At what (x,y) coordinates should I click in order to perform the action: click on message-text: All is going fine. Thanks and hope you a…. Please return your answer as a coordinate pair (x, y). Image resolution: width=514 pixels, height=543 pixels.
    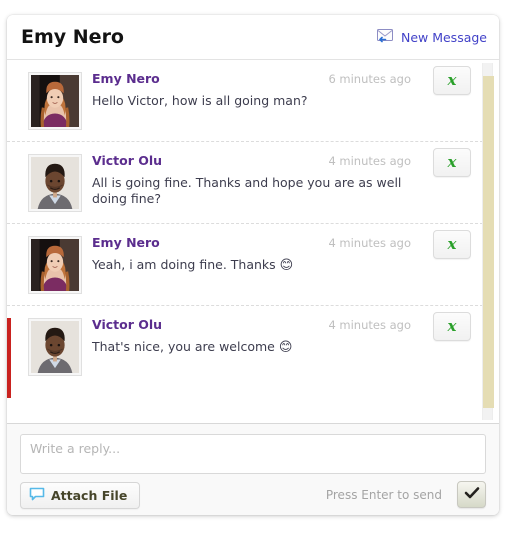
    Looking at the image, I should click on (252, 191).